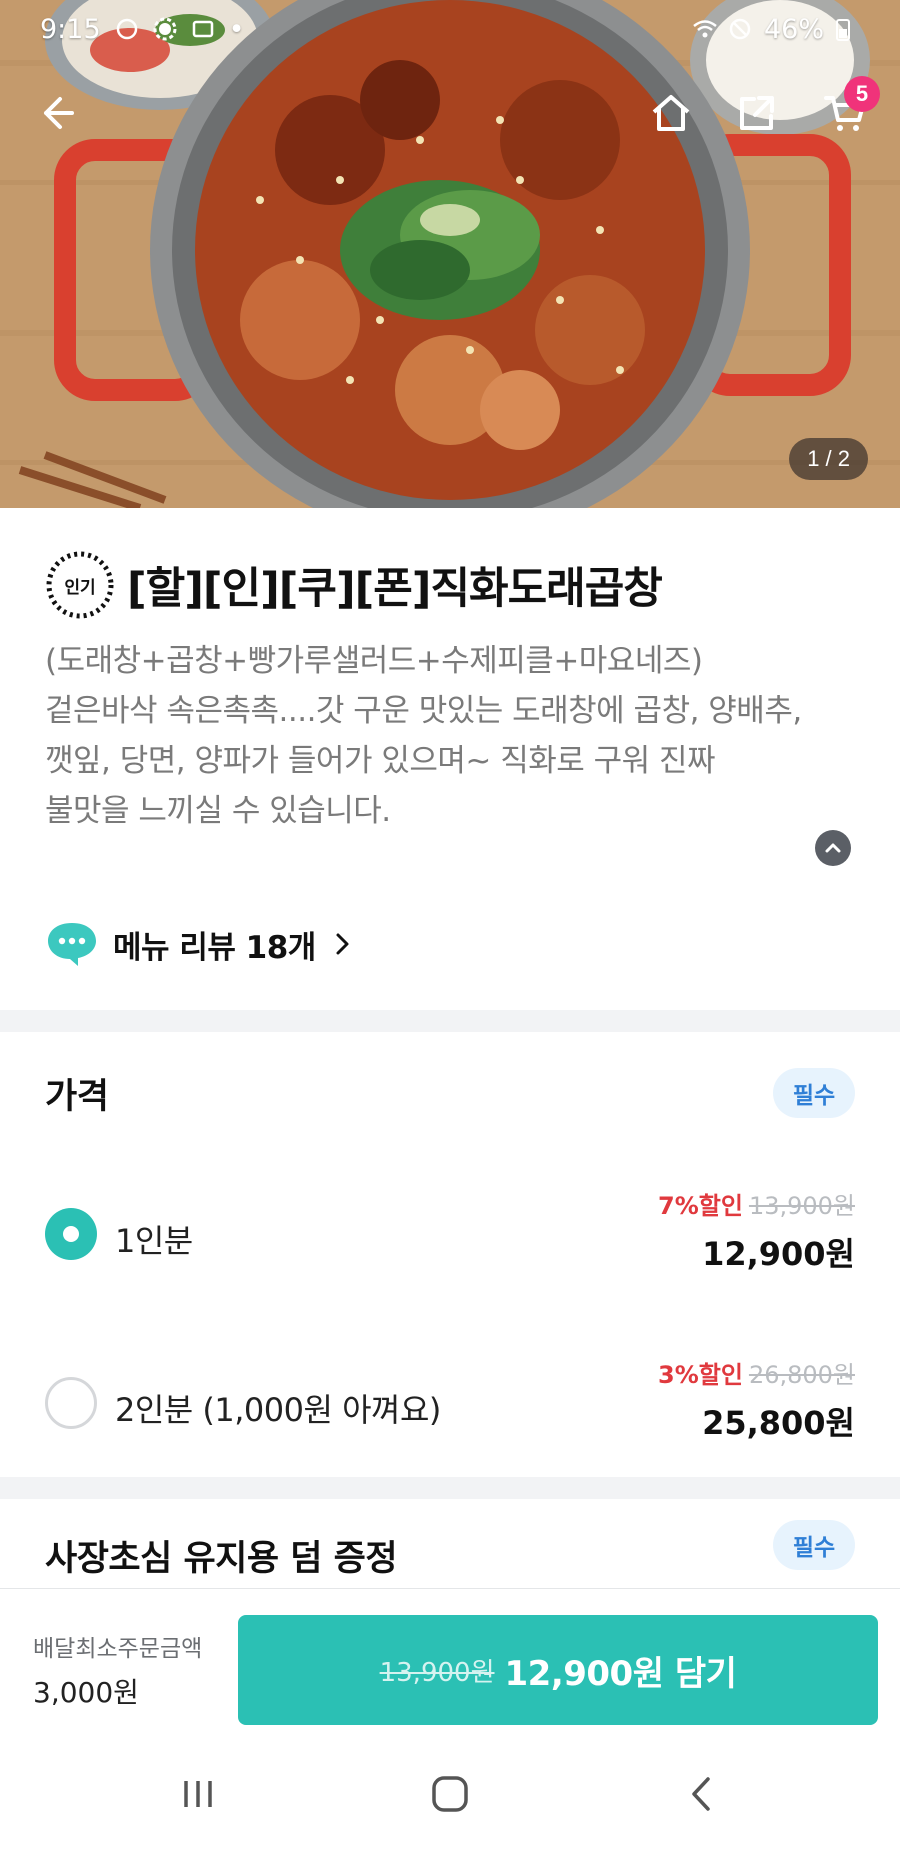 The height and width of the screenshot is (1850, 900). I want to click on back-nav-button, so click(702, 1794).